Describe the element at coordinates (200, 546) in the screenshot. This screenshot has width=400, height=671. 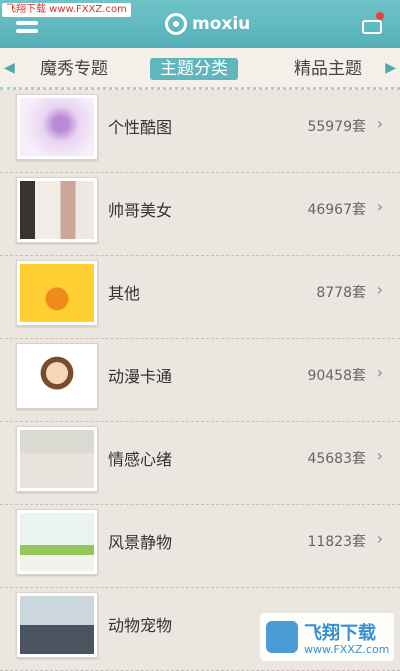
I see `list-item: 风景静物 11823套 ›` at that location.